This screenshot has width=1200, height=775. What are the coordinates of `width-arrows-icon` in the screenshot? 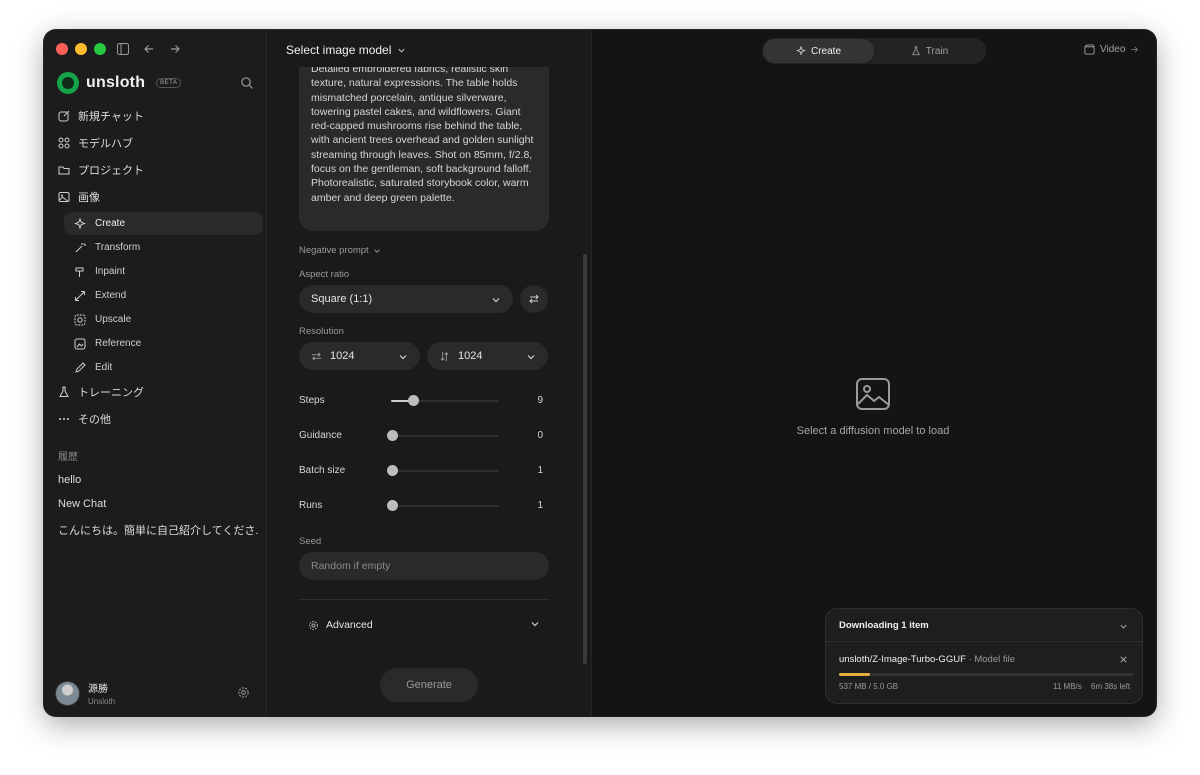 It's located at (316, 356).